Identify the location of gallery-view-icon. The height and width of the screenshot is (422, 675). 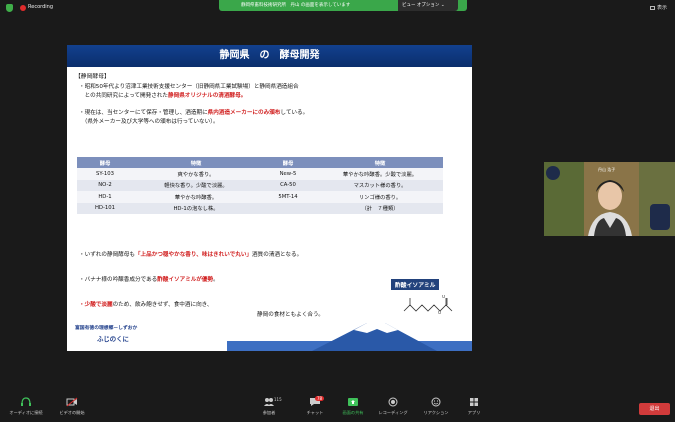
(652, 7).